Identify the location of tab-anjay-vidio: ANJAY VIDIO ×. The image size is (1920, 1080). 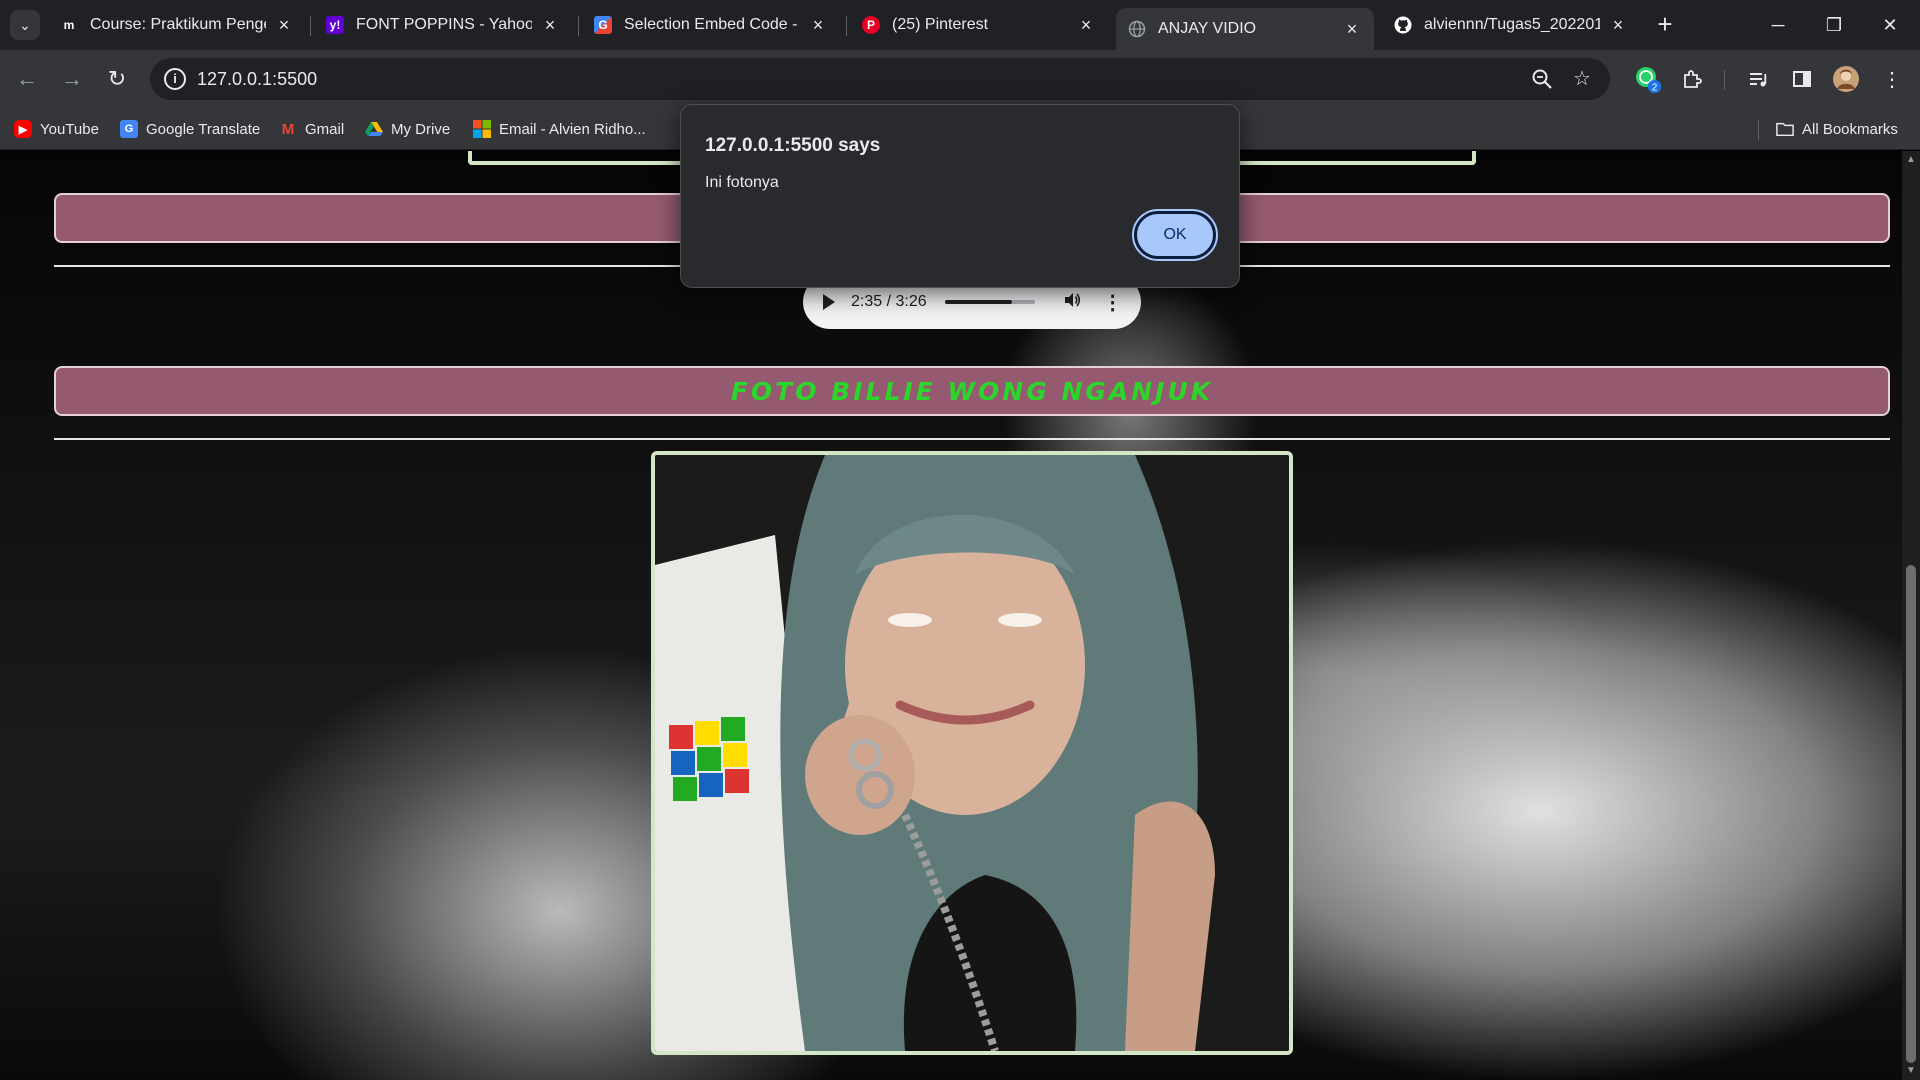
(1245, 29).